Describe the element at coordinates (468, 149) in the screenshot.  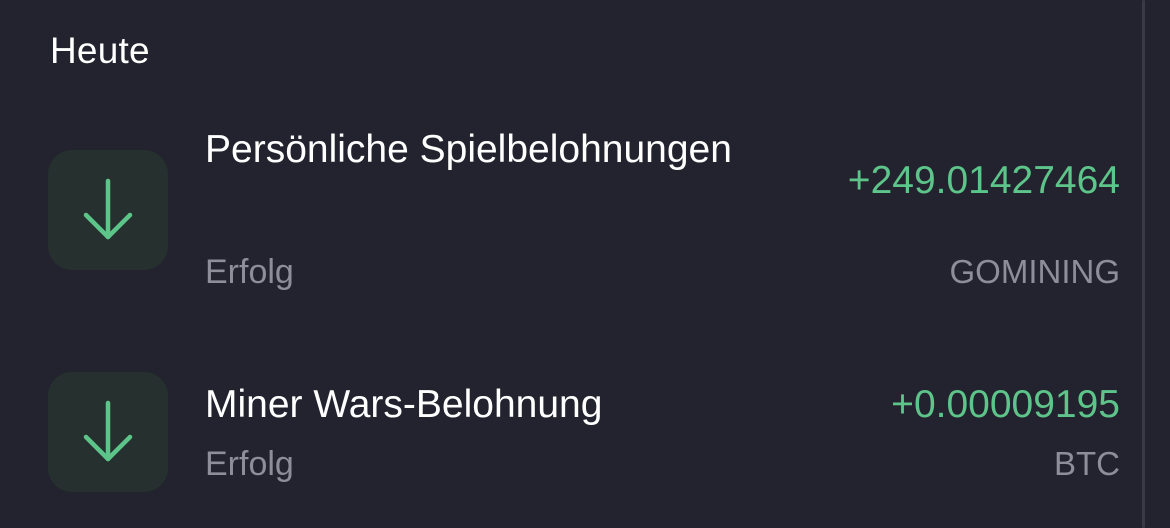
I see `transaction-title: Persönliche Spielbelohnungen` at that location.